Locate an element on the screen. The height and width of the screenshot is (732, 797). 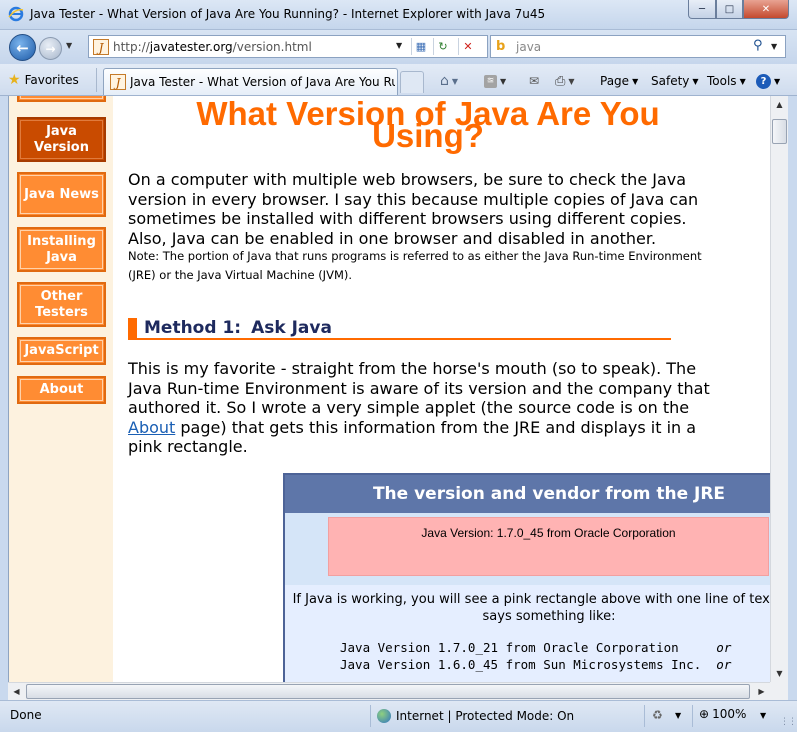
sidebar-item-other-testers: Other Testers is located at coordinates (61, 304).